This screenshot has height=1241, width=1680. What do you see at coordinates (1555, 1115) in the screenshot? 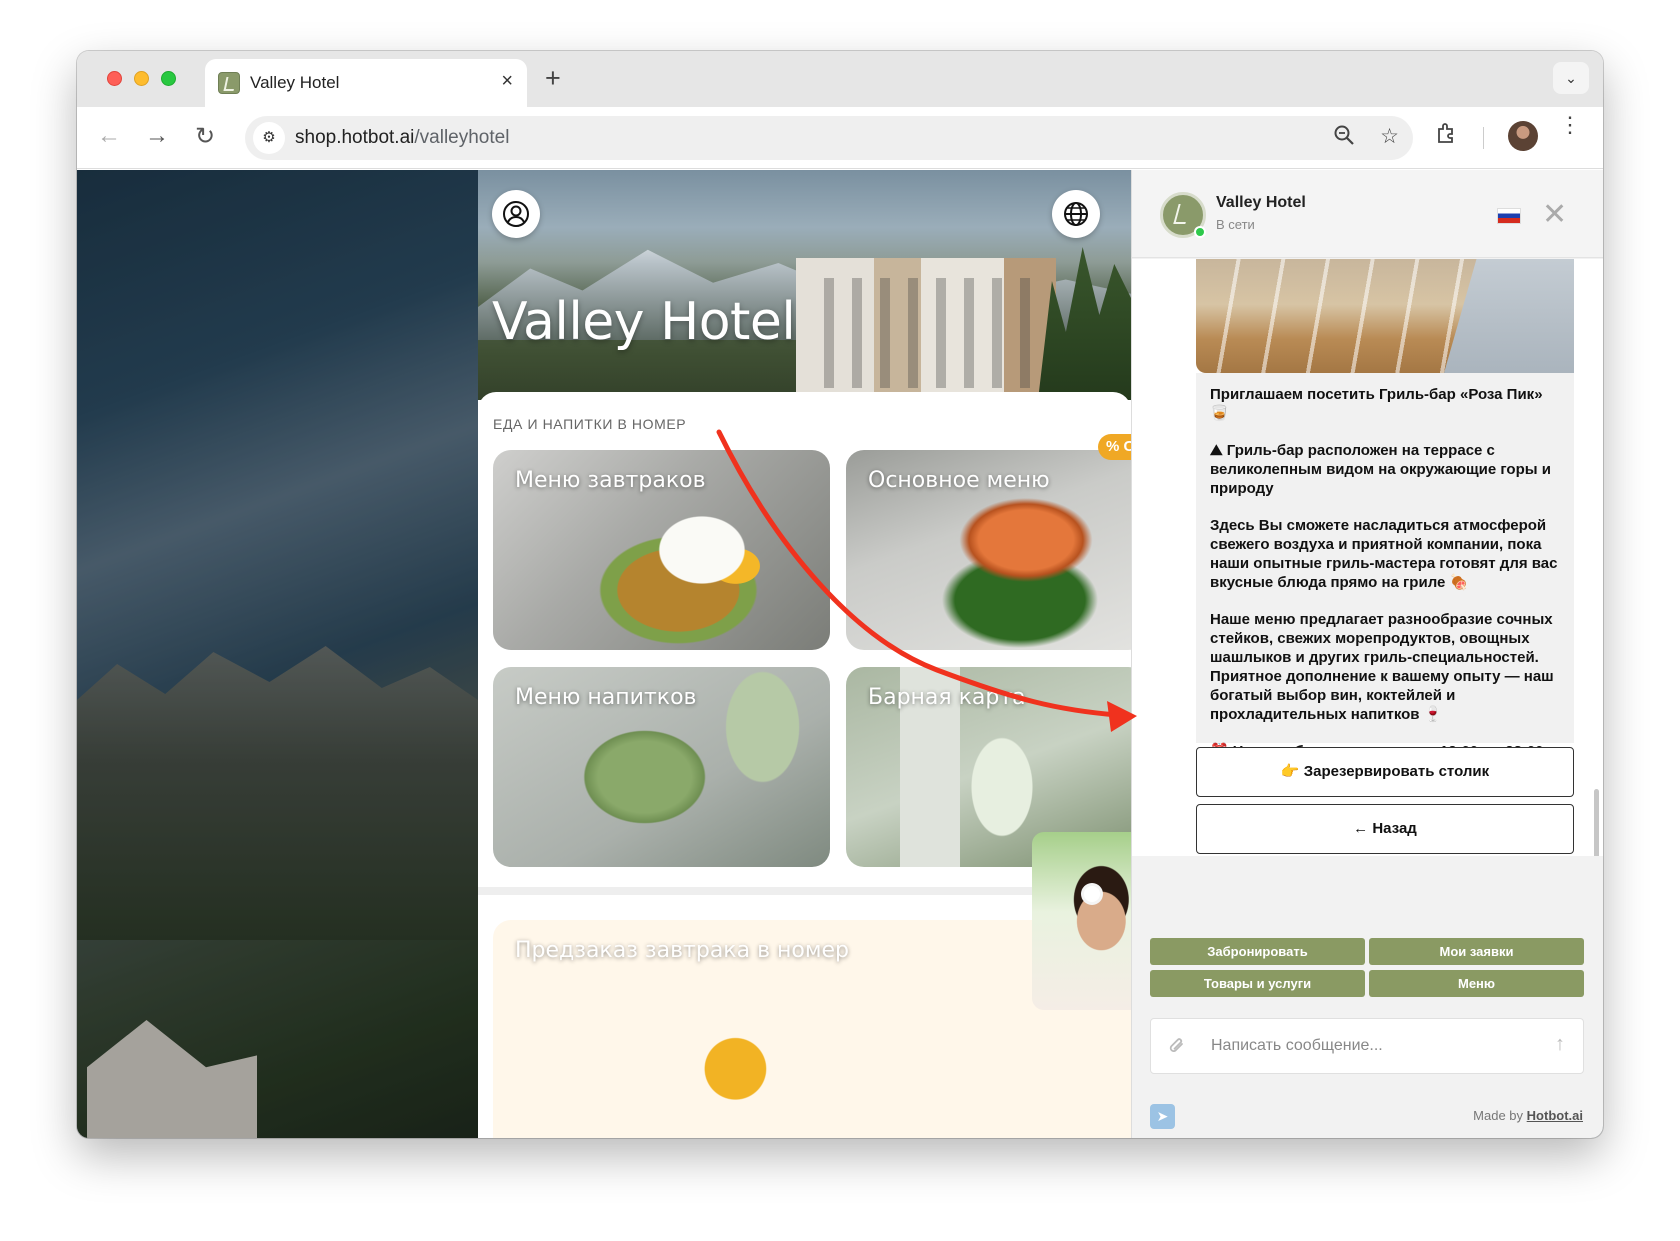
I see `hotbot-link: Hotbot.ai` at bounding box center [1555, 1115].